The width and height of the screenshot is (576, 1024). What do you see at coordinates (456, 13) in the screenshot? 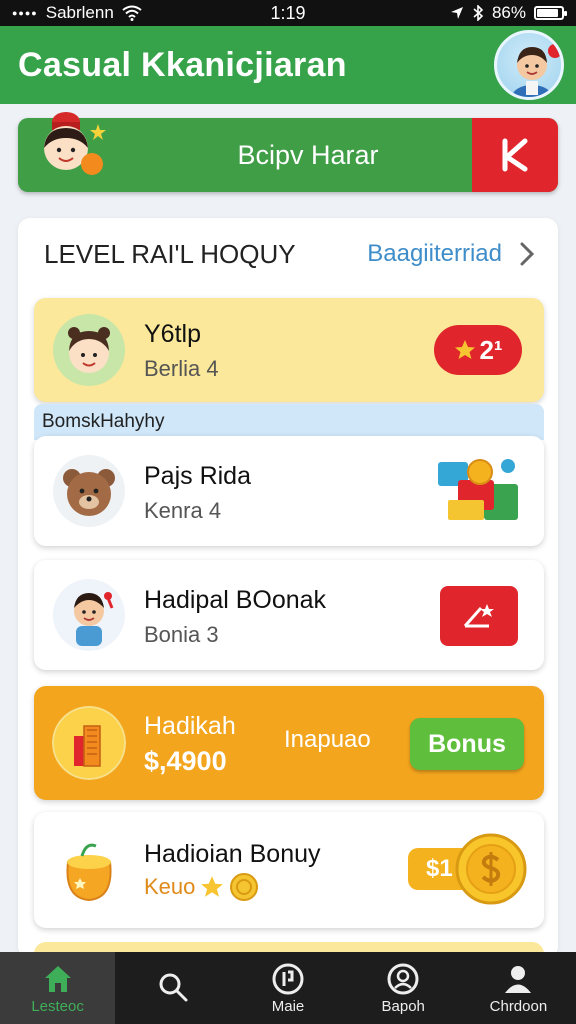
I see `location-arrow-icon` at bounding box center [456, 13].